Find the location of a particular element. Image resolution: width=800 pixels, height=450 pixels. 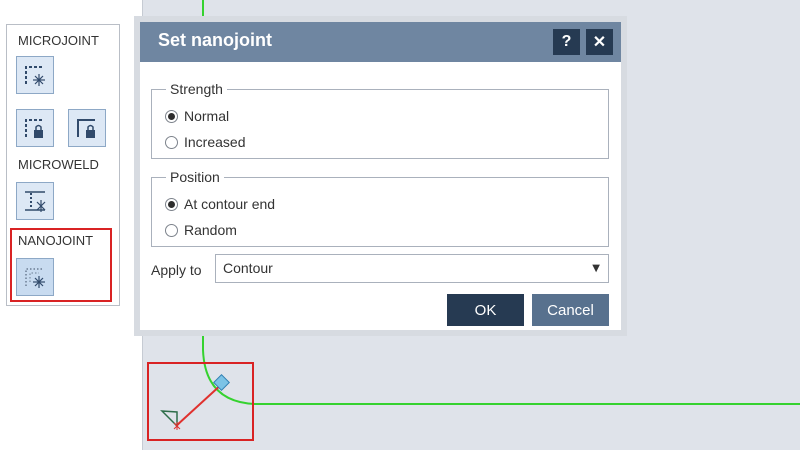

microweld-group-label: MICROWELD is located at coordinates (58, 164).